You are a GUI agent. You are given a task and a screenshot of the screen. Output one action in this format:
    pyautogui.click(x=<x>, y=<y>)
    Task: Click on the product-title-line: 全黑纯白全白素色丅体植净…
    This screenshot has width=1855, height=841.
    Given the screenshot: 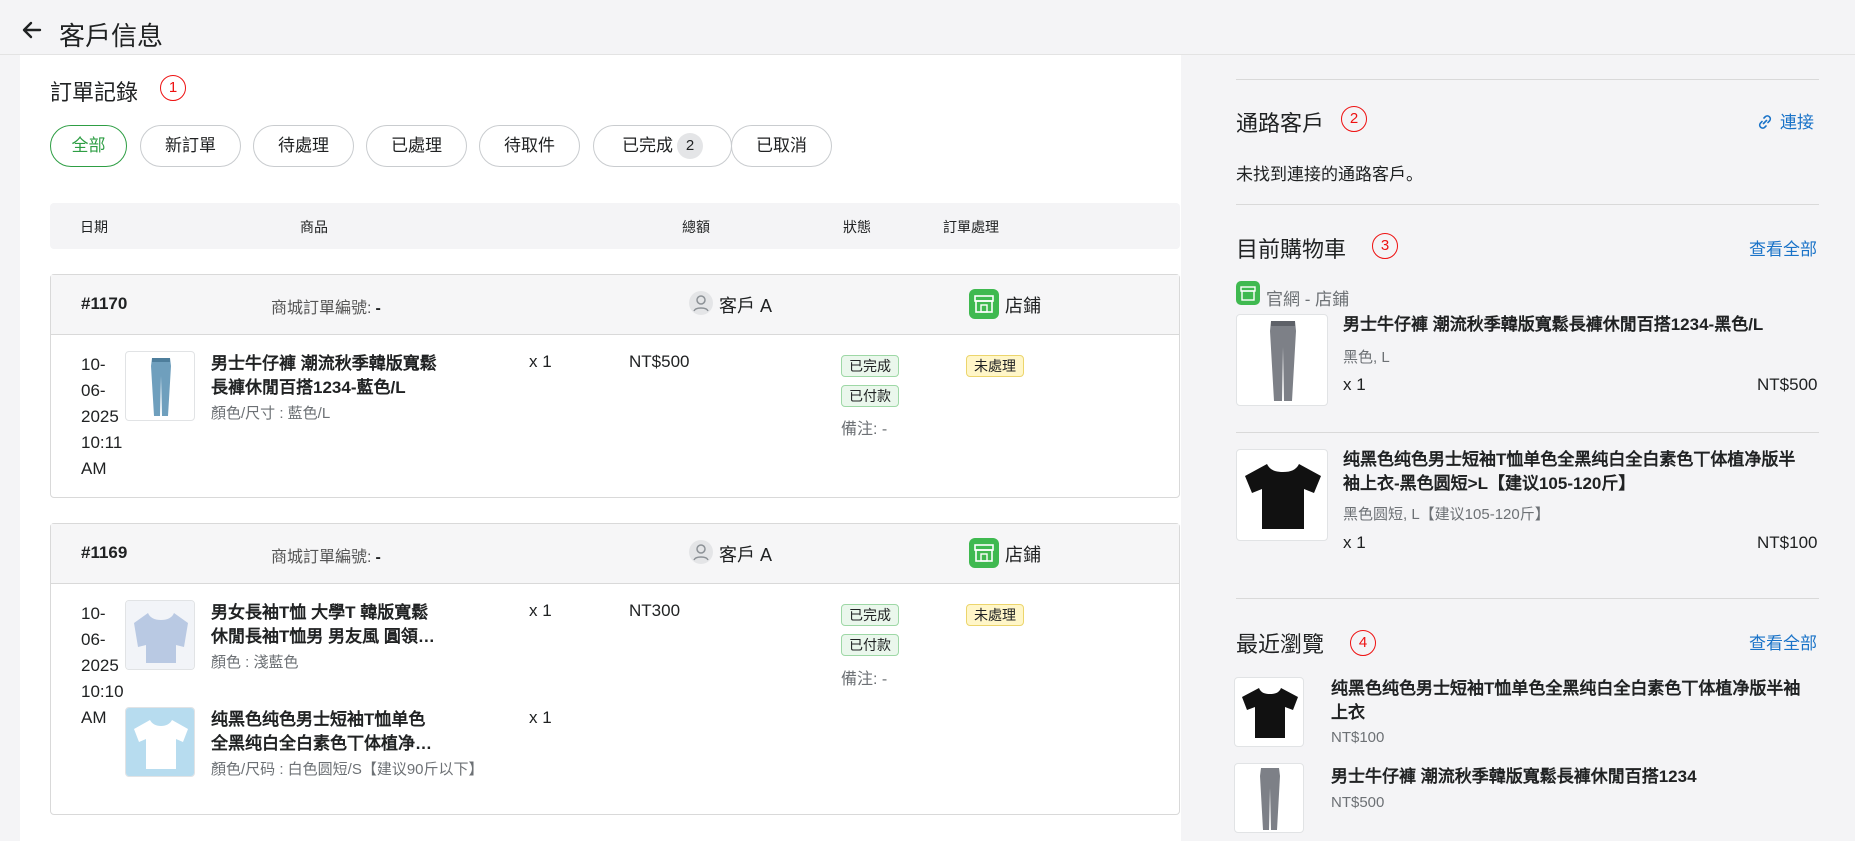 What is the action you would take?
    pyautogui.click(x=321, y=743)
    